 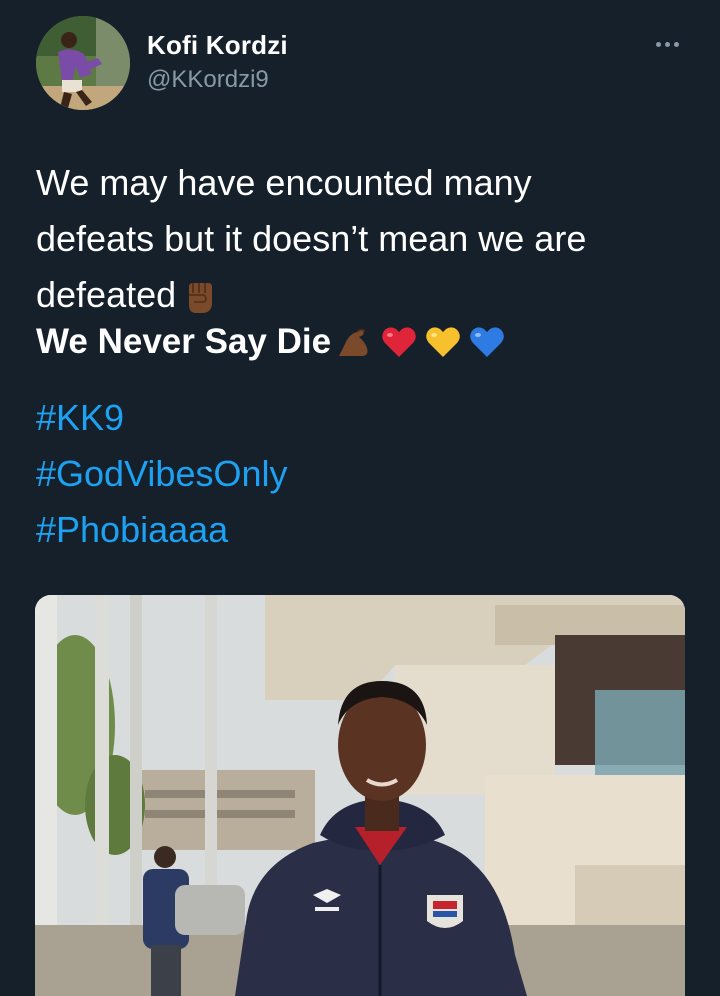 I want to click on tweet-text-line: defeats but it doesn’t mean we are, so click(x=311, y=238).